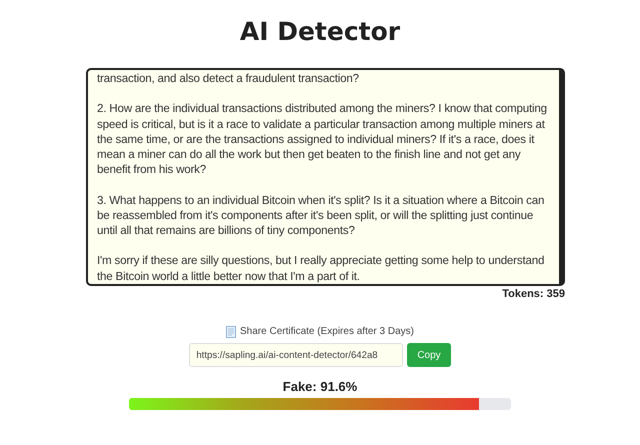 This screenshot has height=445, width=640. Describe the element at coordinates (296, 355) in the screenshot. I see `share-url-field: https://sapling.ai/ai-content-detector/642a8` at that location.